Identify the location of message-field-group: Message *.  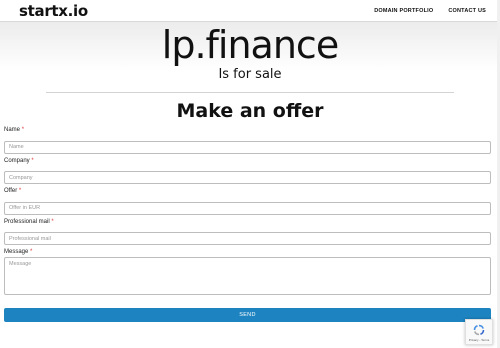
(247, 274).